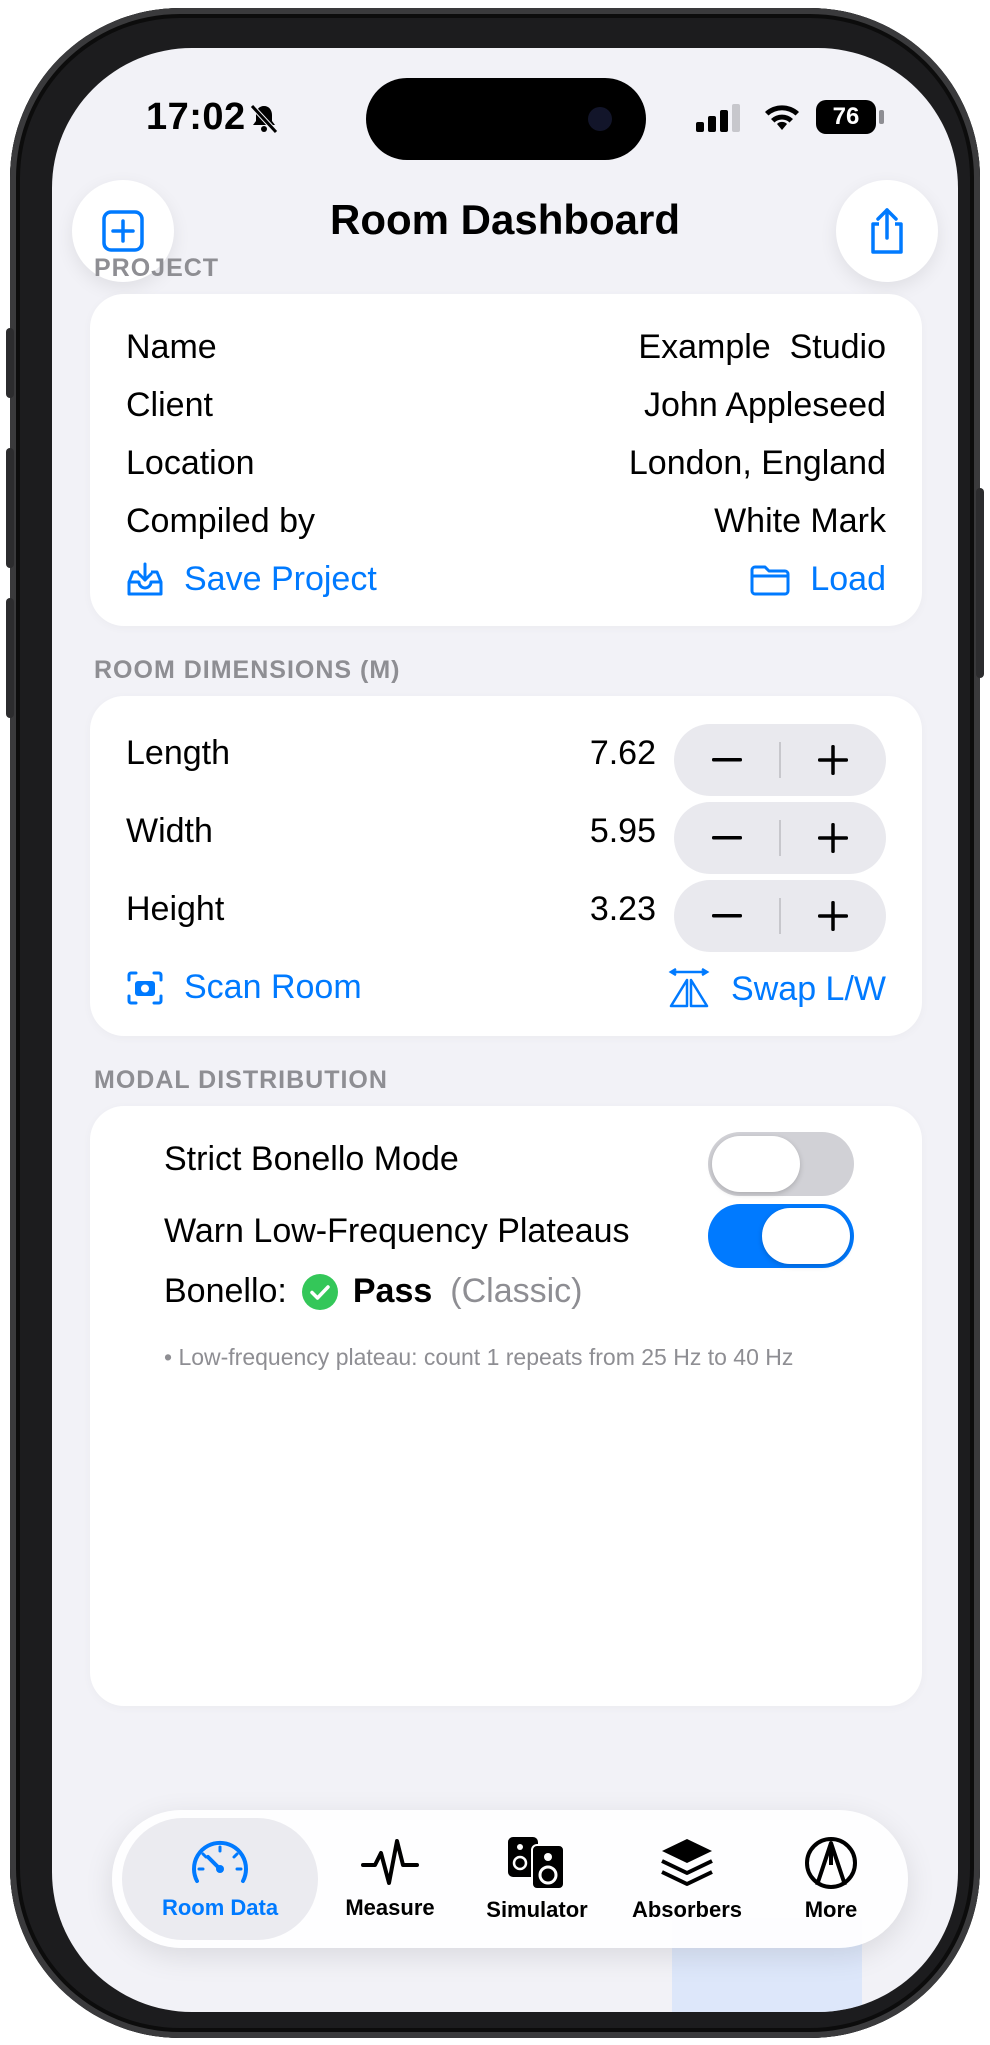  I want to click on share-button, so click(887, 231).